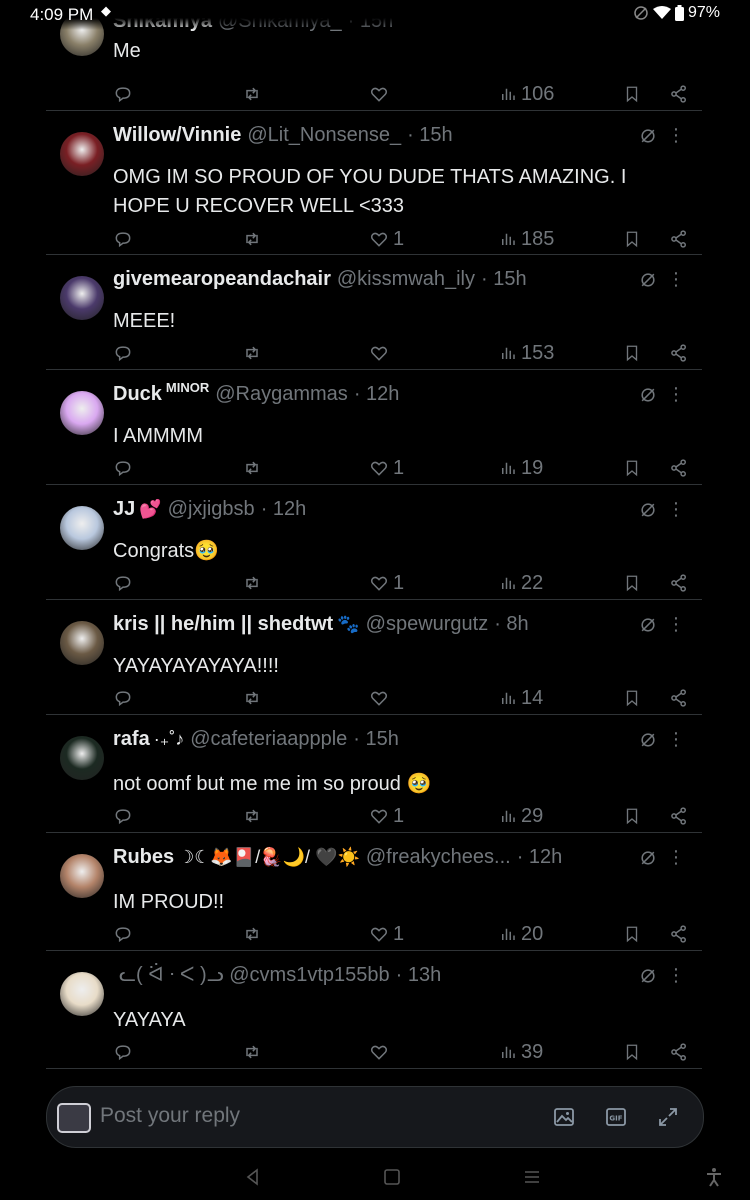  Describe the element at coordinates (427, 624) in the screenshot. I see `user-handle: @spewurgutz` at that location.